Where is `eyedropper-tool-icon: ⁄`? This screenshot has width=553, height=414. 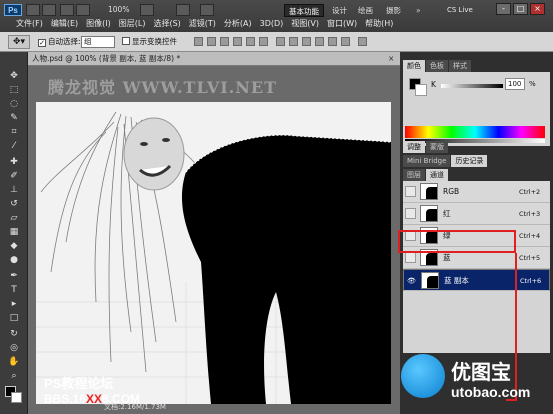
eyedropper-tool-icon: ⁄ is located at coordinates (14, 146).